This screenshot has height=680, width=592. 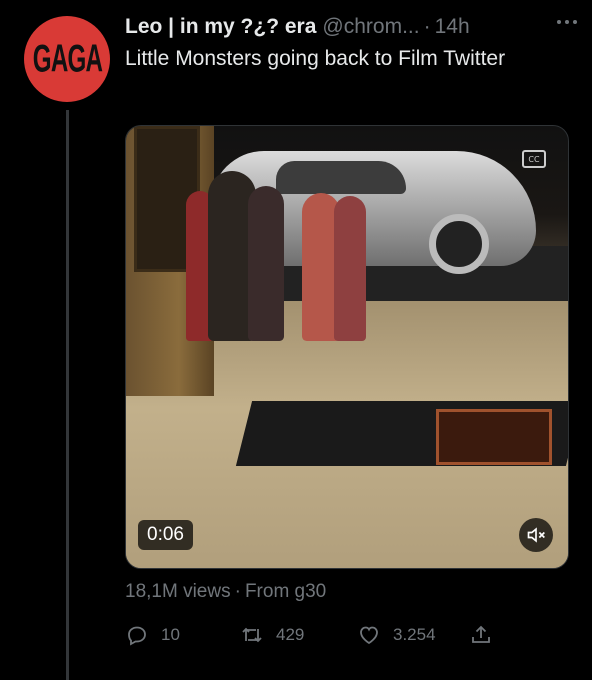 I want to click on avatar-logo-text: GAGA, so click(x=67, y=58).